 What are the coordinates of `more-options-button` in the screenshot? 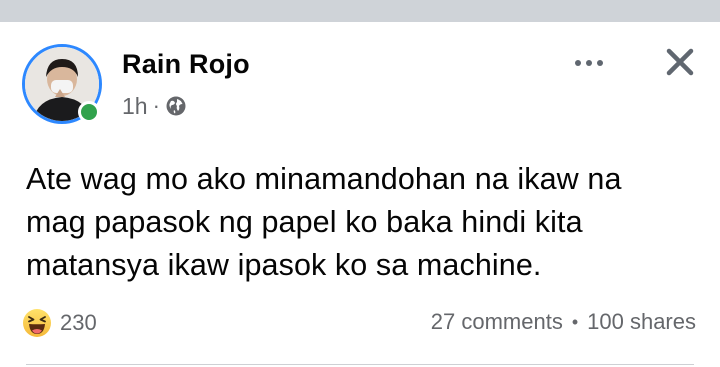 It's located at (589, 63).